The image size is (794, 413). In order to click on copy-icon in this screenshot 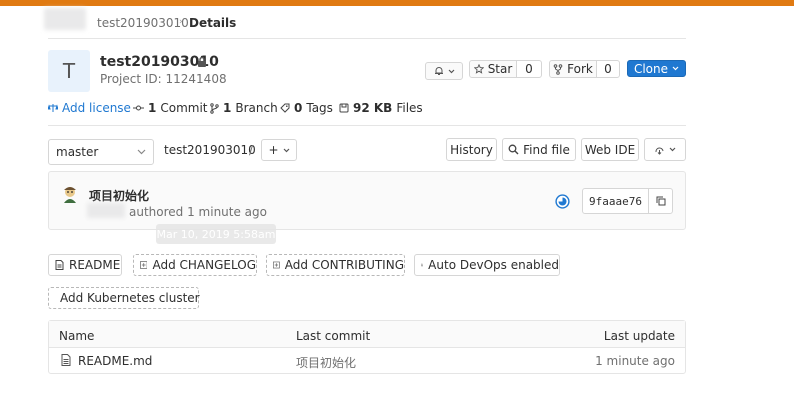, I will do `click(660, 201)`.